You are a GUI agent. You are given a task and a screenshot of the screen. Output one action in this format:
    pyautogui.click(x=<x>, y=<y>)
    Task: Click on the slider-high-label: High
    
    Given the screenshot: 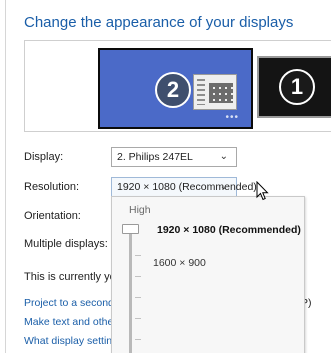 What is the action you would take?
    pyautogui.click(x=140, y=210)
    